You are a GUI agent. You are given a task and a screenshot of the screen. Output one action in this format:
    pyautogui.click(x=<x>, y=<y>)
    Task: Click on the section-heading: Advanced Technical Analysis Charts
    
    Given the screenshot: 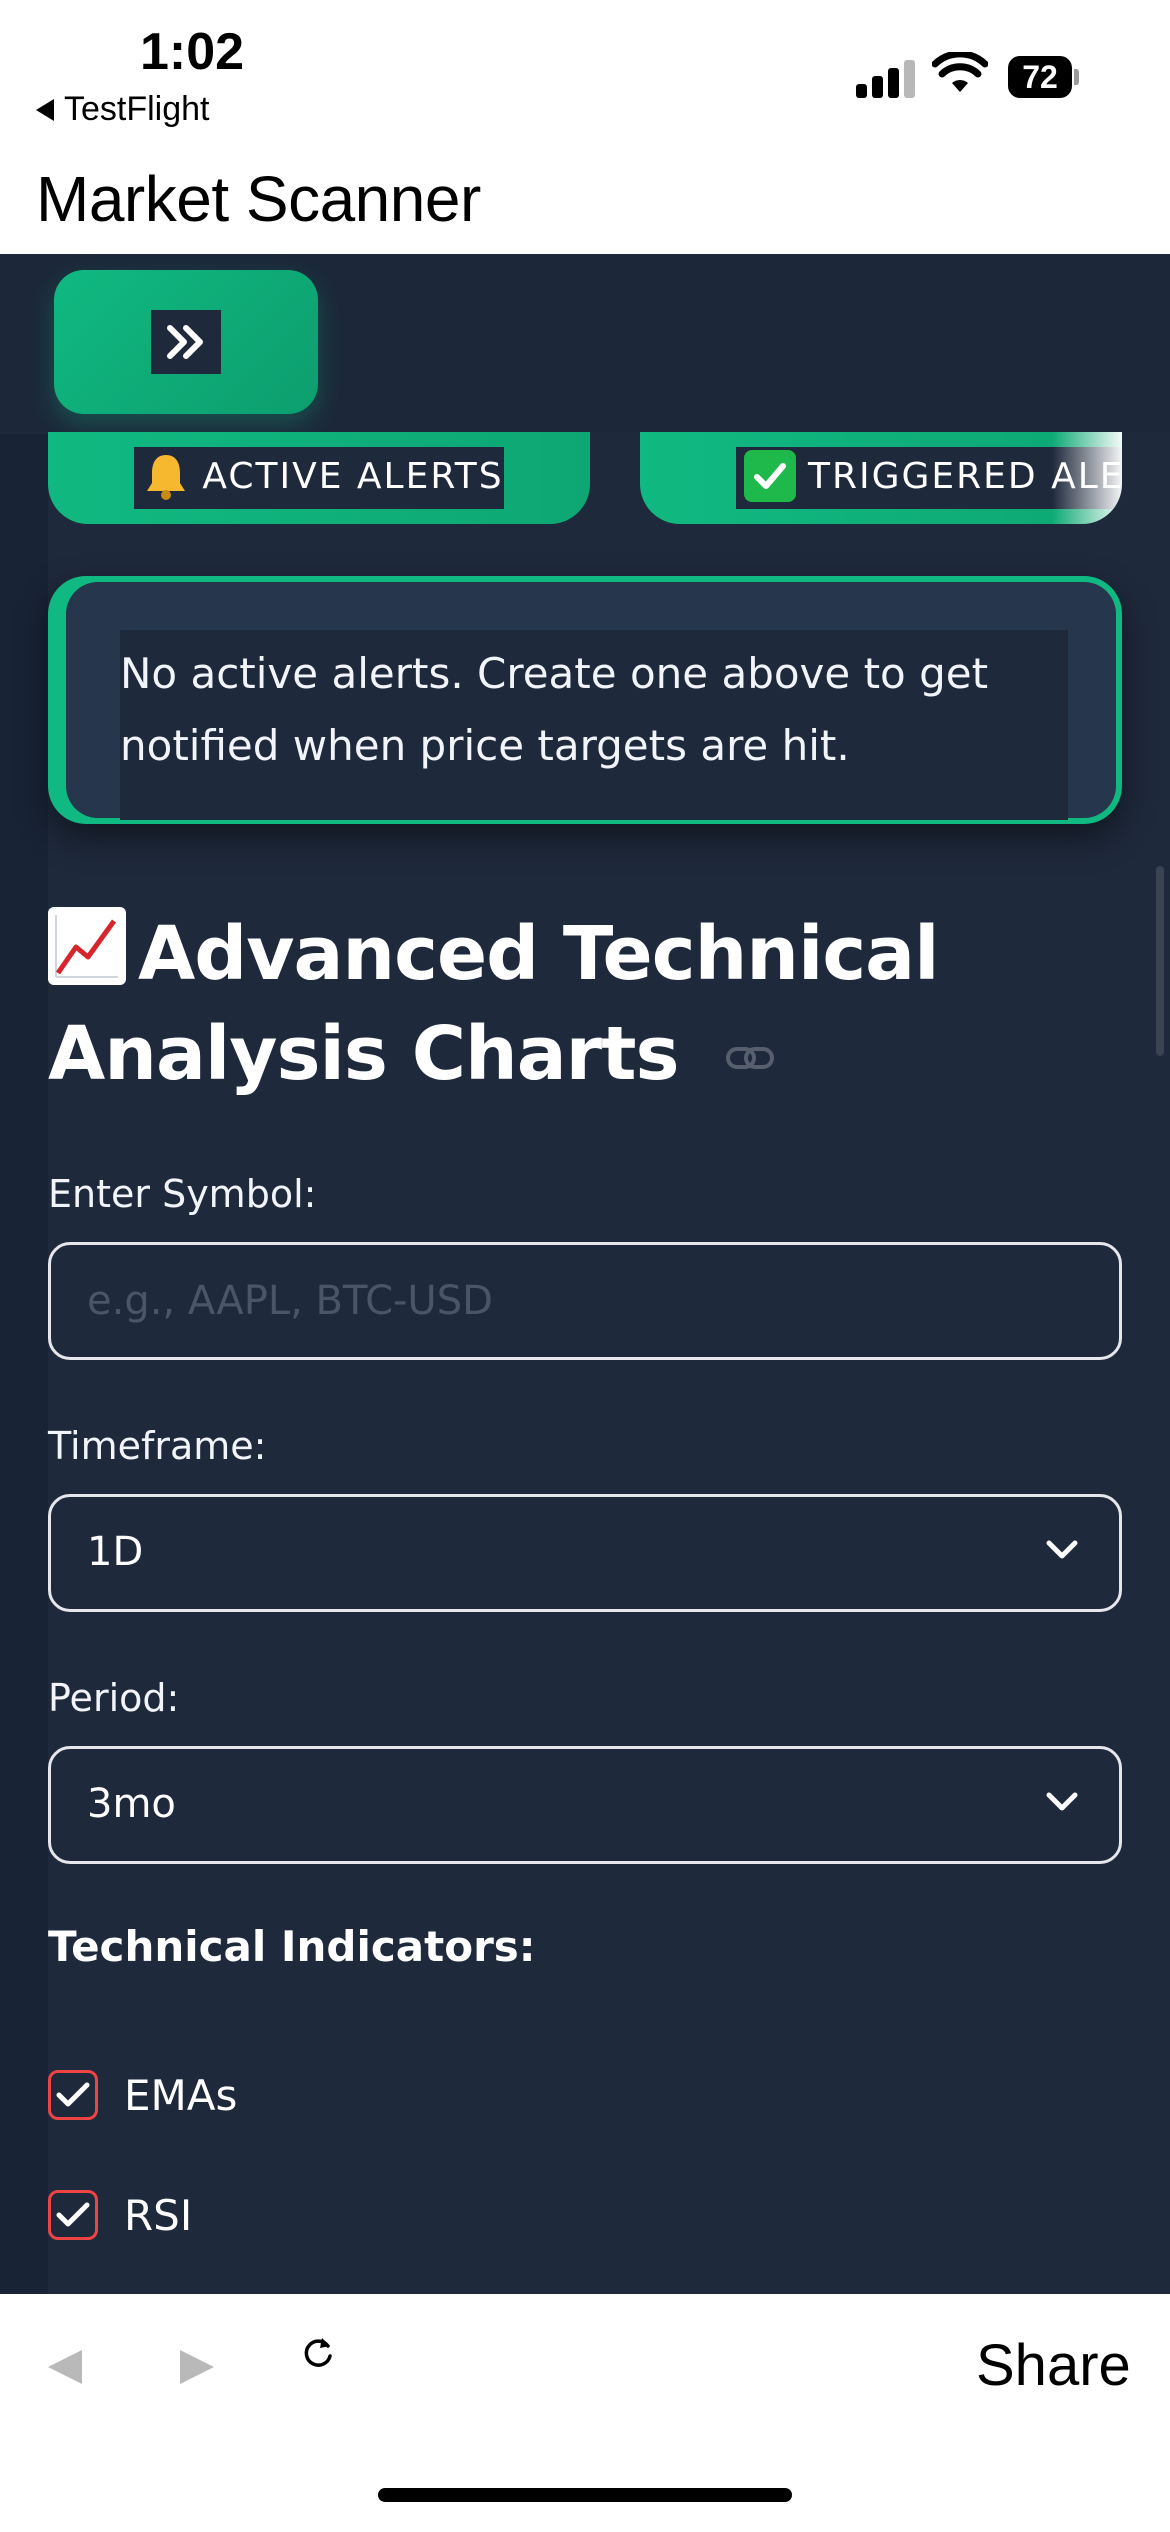 What is the action you would take?
    pyautogui.click(x=548, y=1004)
    